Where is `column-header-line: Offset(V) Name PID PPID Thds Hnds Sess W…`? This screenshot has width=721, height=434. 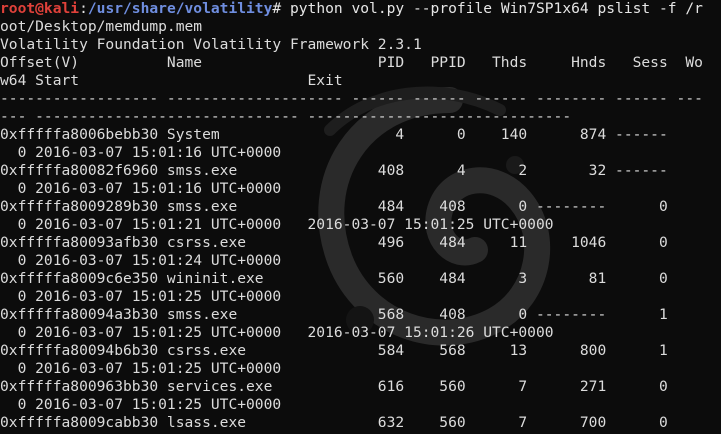 column-header-line: Offset(V) Name PID PPID Thds Hnds Sess W… is located at coordinates (351, 62).